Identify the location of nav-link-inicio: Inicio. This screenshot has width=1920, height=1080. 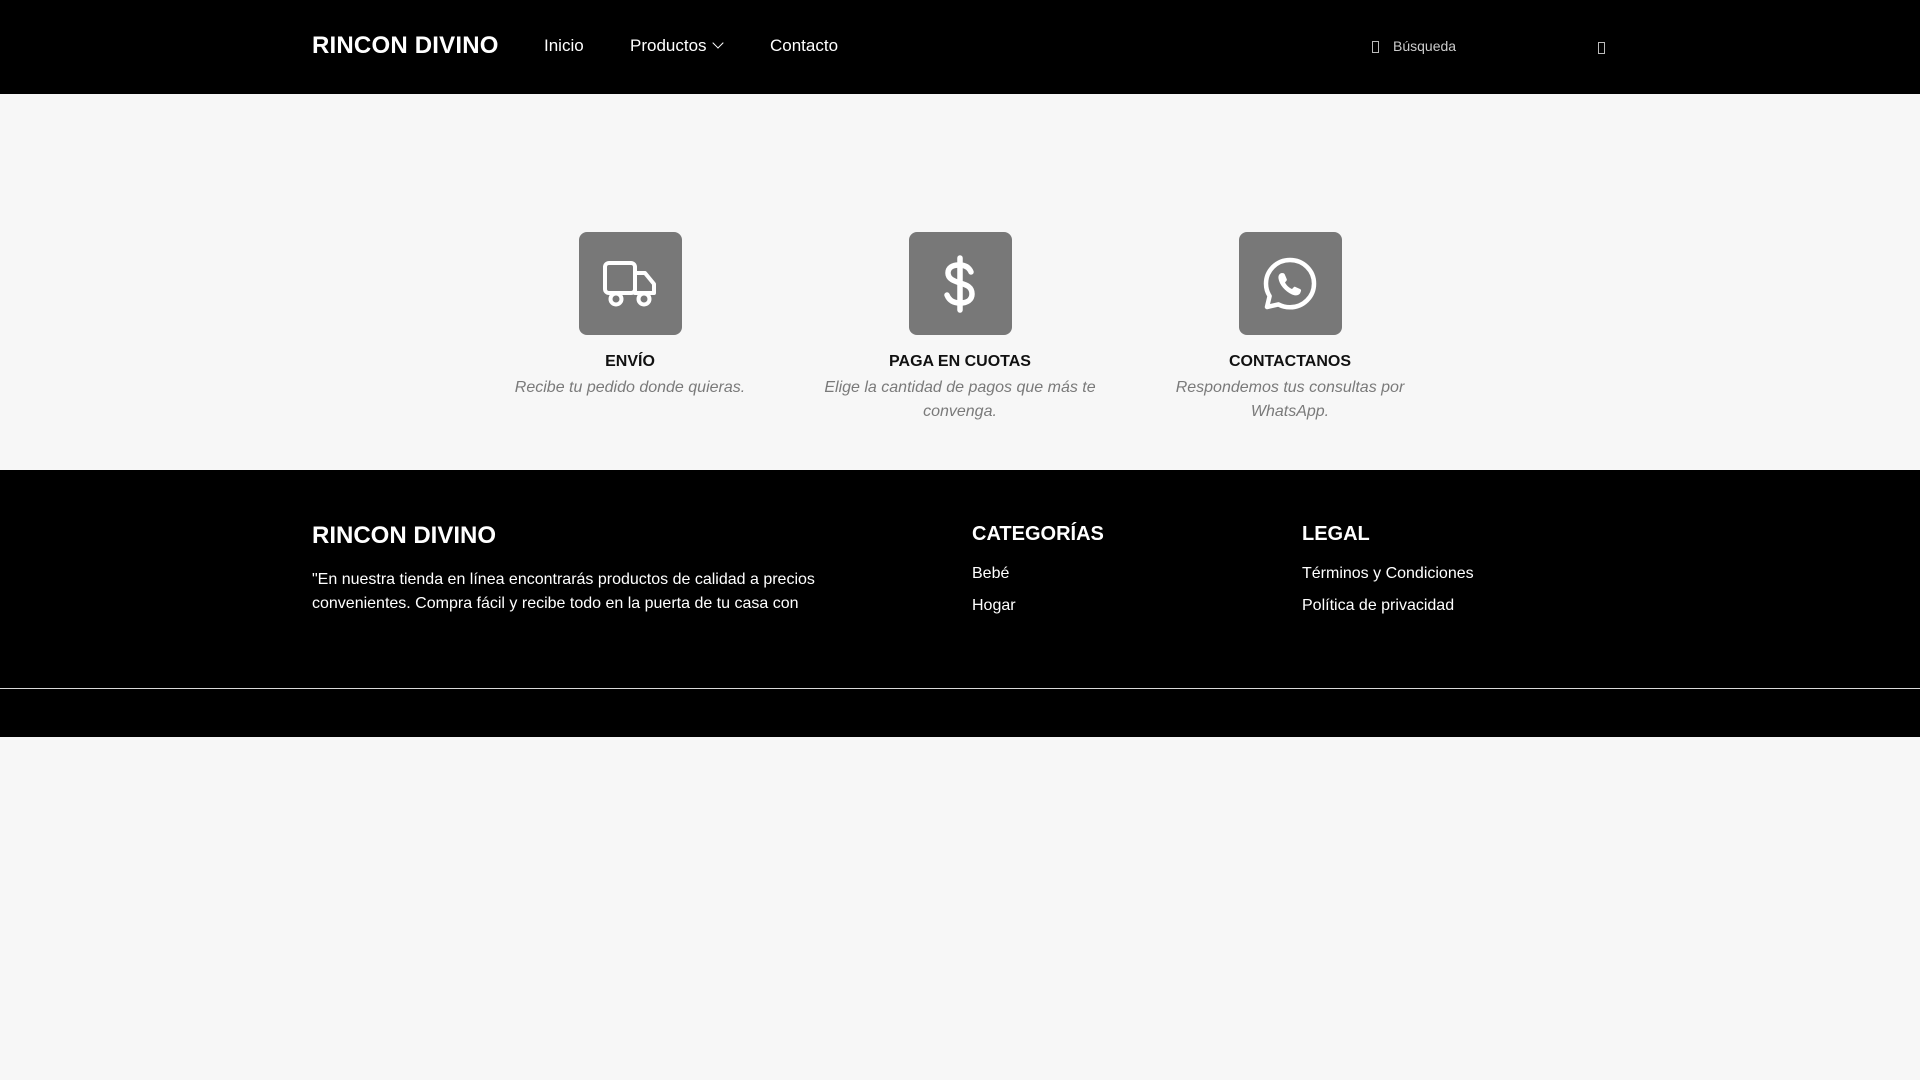
(564, 46).